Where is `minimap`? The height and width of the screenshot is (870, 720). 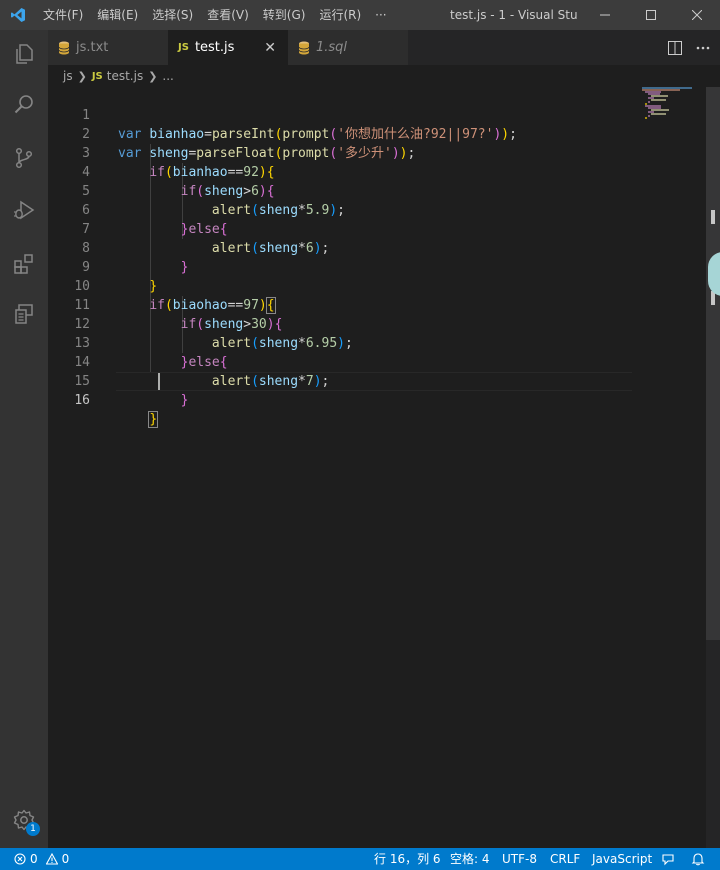 minimap is located at coordinates (673, 107).